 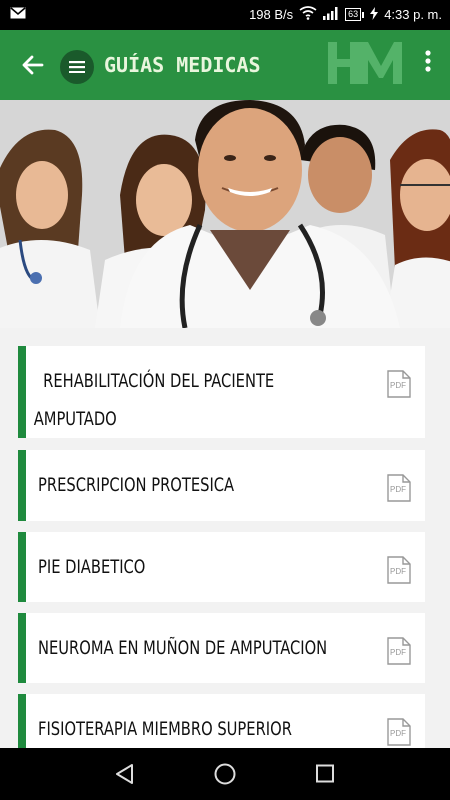 I want to click on nav-back-button, so click(x=125, y=774).